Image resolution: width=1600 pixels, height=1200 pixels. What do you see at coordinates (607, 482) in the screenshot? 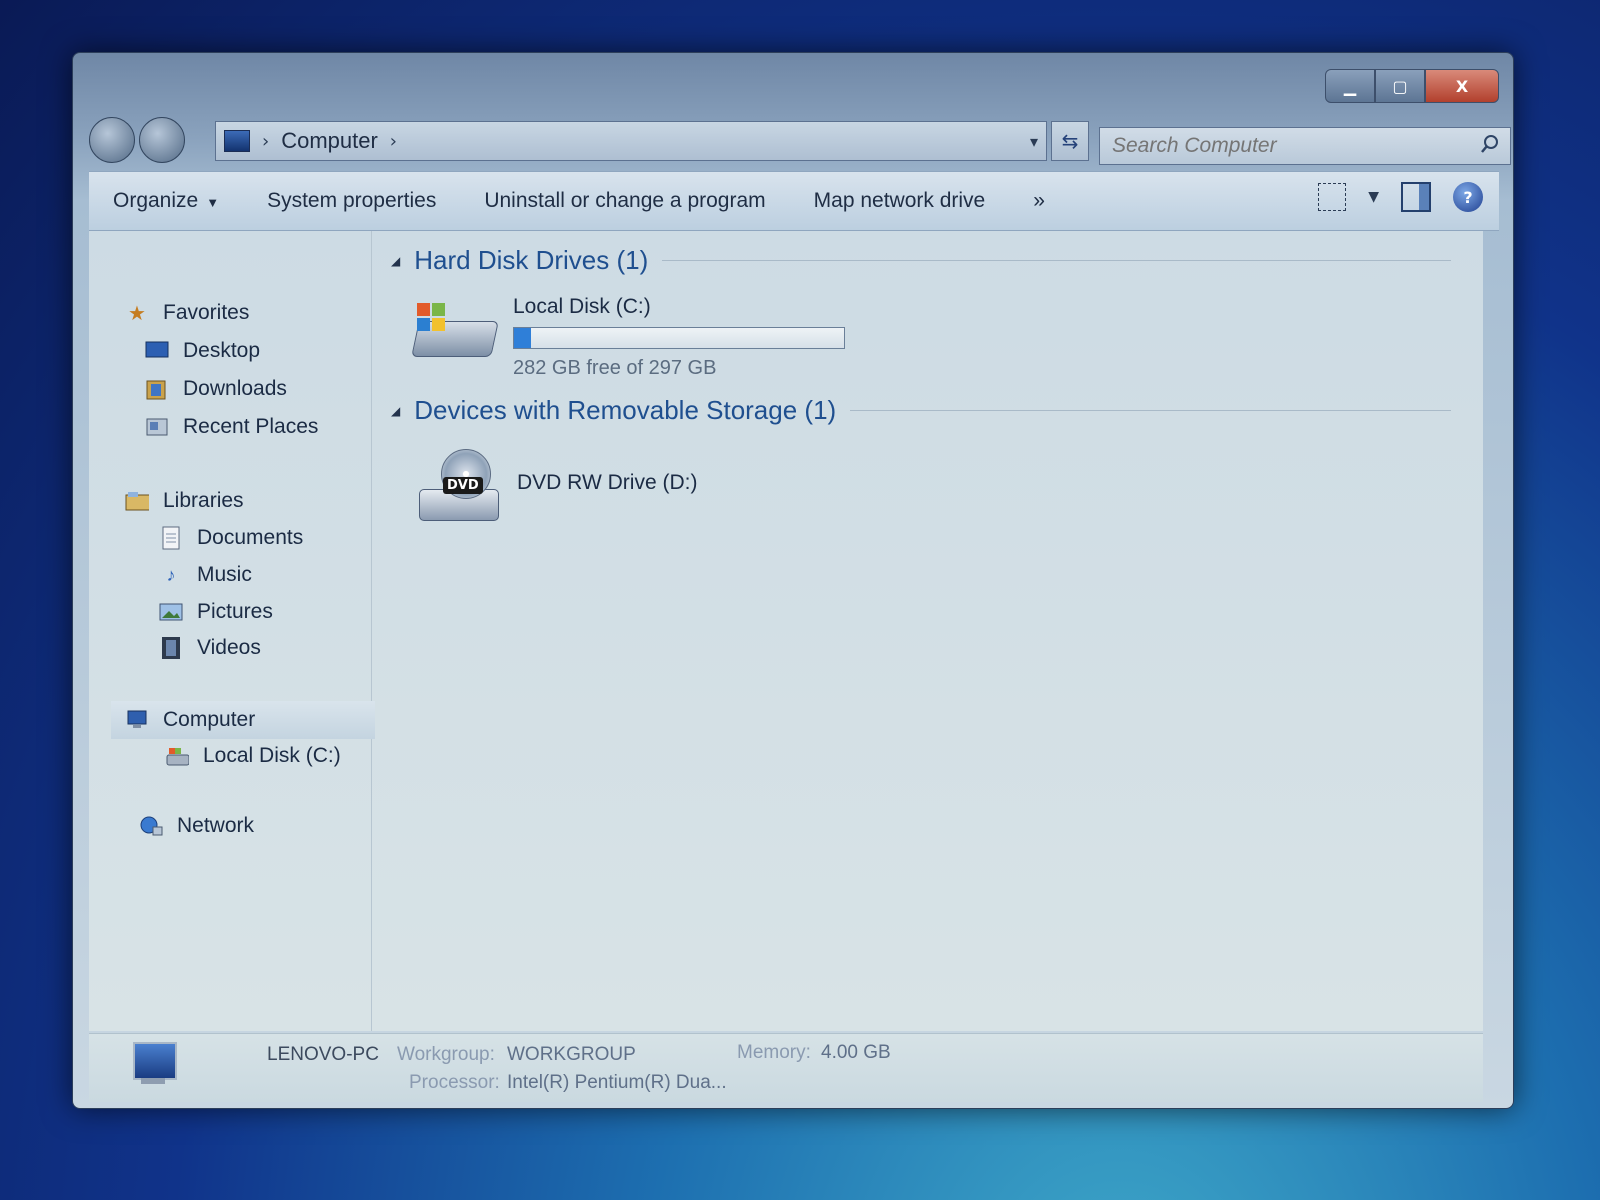
I see `drive-name: DVD RW Drive (D:)` at bounding box center [607, 482].